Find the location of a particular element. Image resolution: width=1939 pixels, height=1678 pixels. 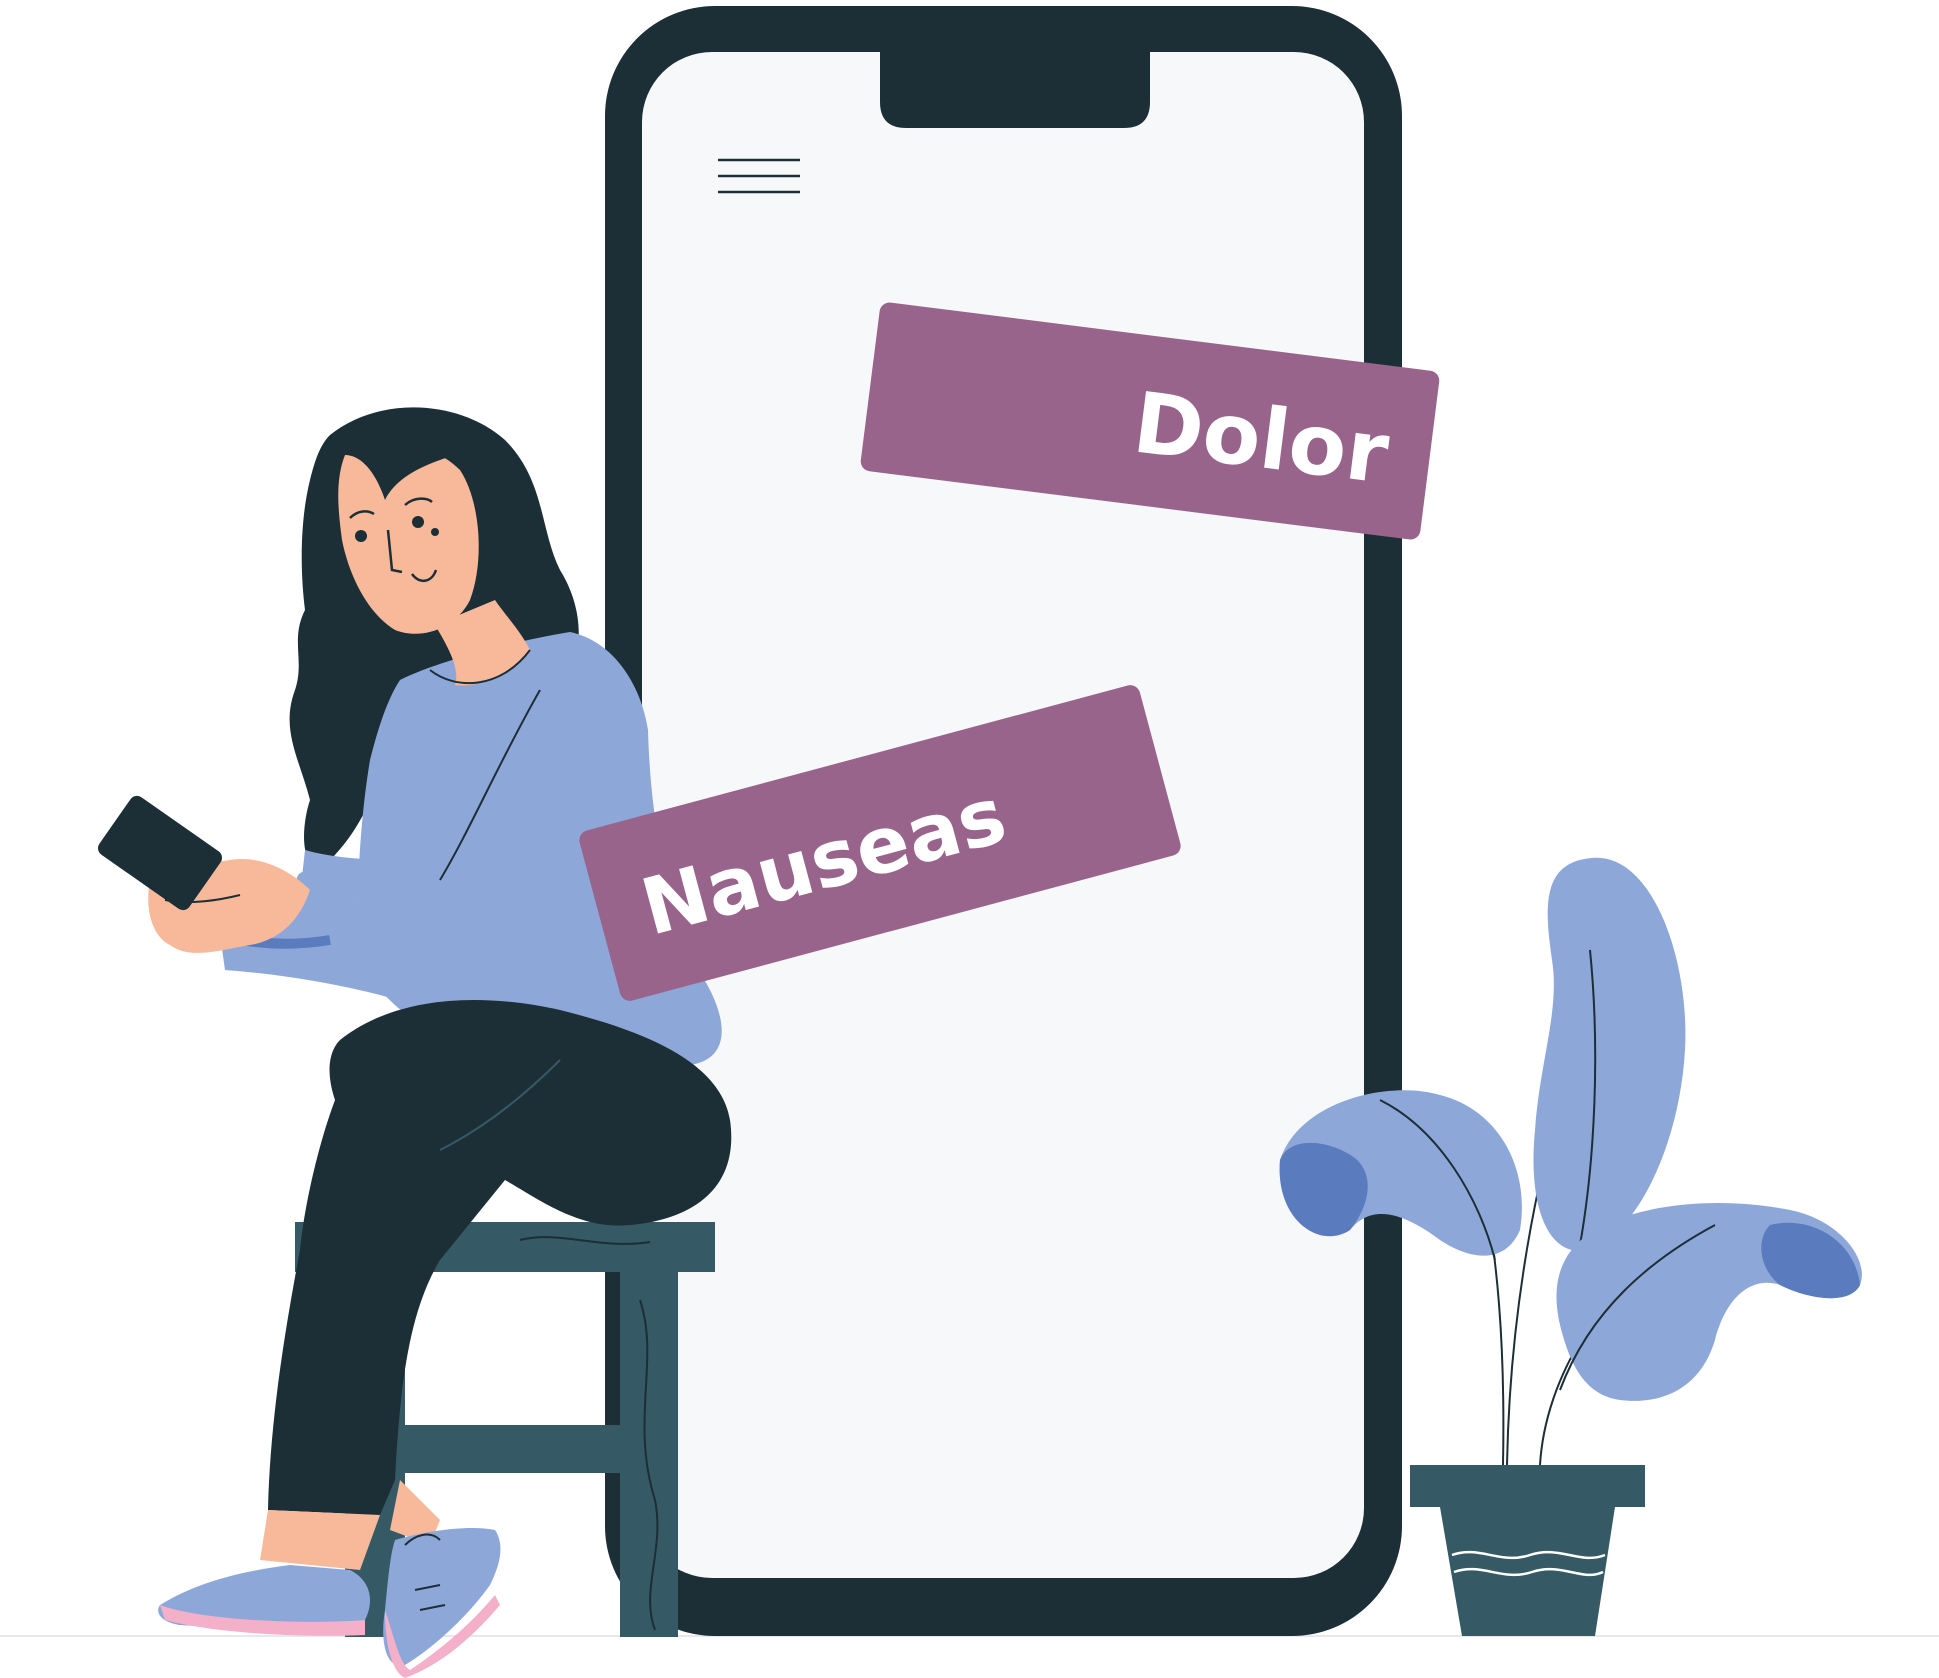

plant-leaf-tall is located at coordinates (1609, 1054).